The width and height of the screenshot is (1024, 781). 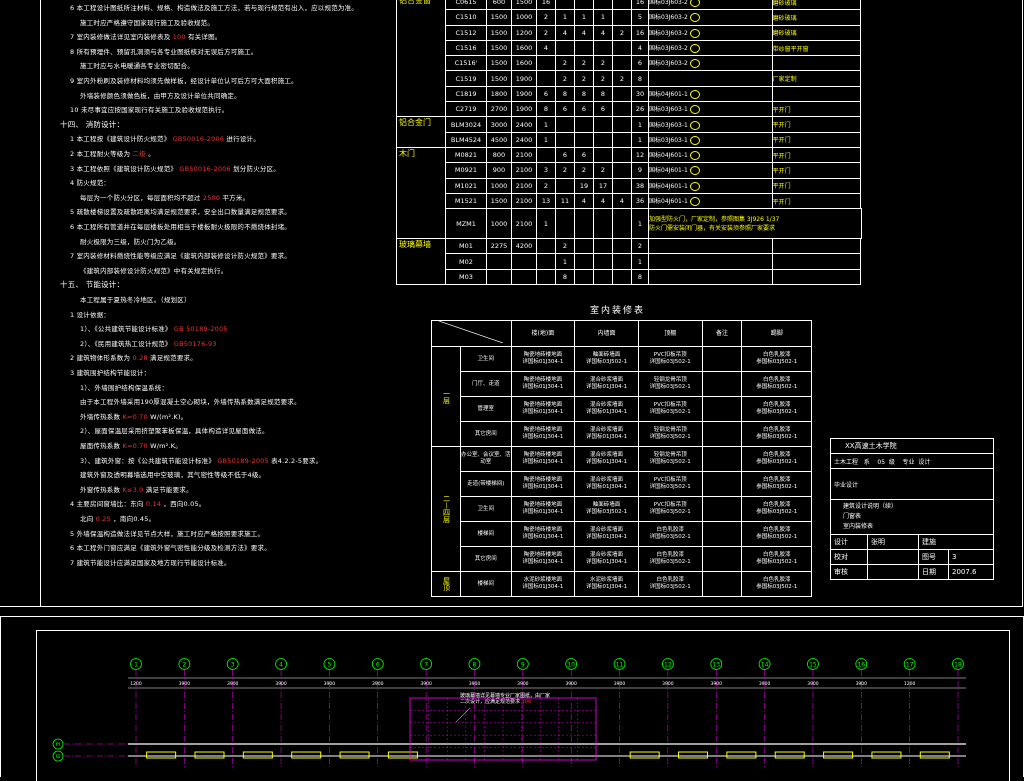 What do you see at coordinates (933, 557) in the screenshot?
I see `check-value: 图号` at bounding box center [933, 557].